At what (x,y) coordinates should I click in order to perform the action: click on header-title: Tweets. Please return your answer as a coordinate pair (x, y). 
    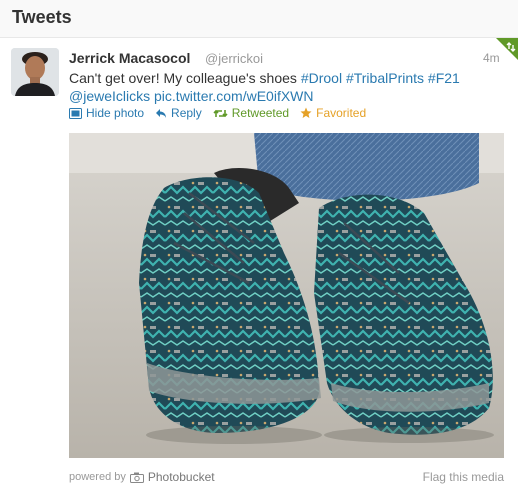
    Looking at the image, I should click on (42, 17).